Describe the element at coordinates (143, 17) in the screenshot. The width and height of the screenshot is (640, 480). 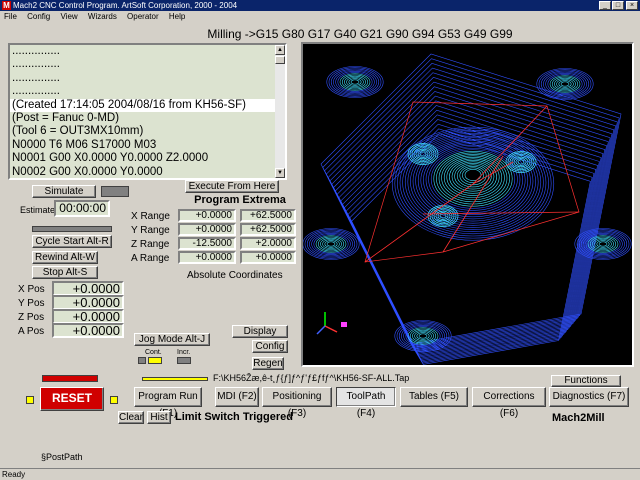
I see `menu-operator: Operator` at that location.